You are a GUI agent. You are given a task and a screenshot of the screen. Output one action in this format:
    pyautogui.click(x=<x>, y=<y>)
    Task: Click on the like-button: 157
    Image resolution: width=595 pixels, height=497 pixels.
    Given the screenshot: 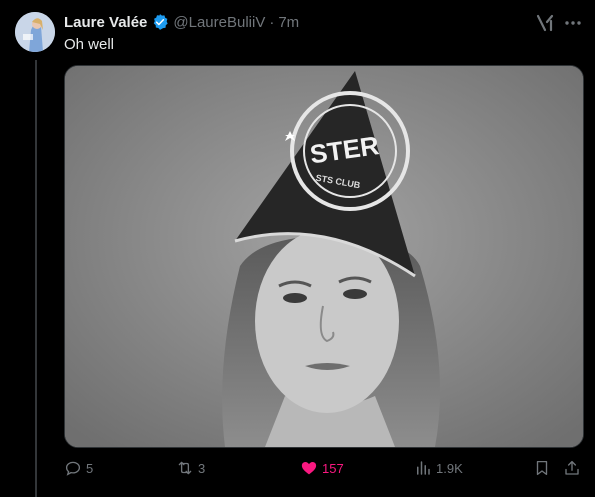 What is the action you would take?
    pyautogui.click(x=322, y=468)
    